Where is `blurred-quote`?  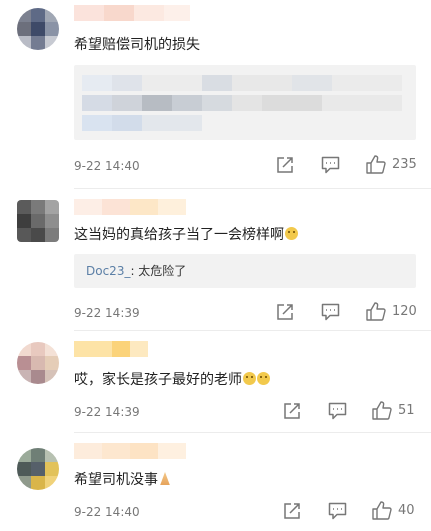 blurred-quote is located at coordinates (245, 102).